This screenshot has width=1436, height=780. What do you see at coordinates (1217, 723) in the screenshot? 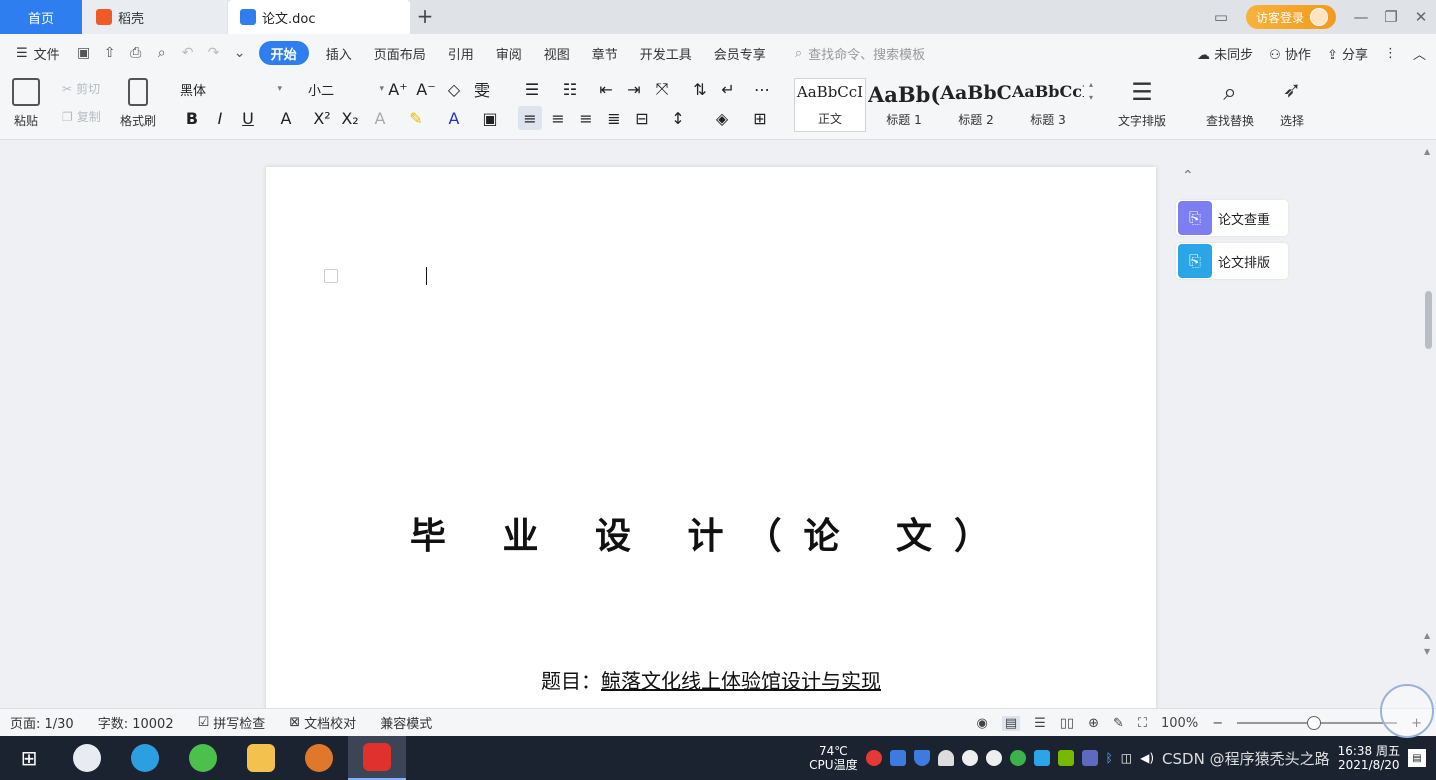
I see `zoom-out-icon: −` at bounding box center [1217, 723].